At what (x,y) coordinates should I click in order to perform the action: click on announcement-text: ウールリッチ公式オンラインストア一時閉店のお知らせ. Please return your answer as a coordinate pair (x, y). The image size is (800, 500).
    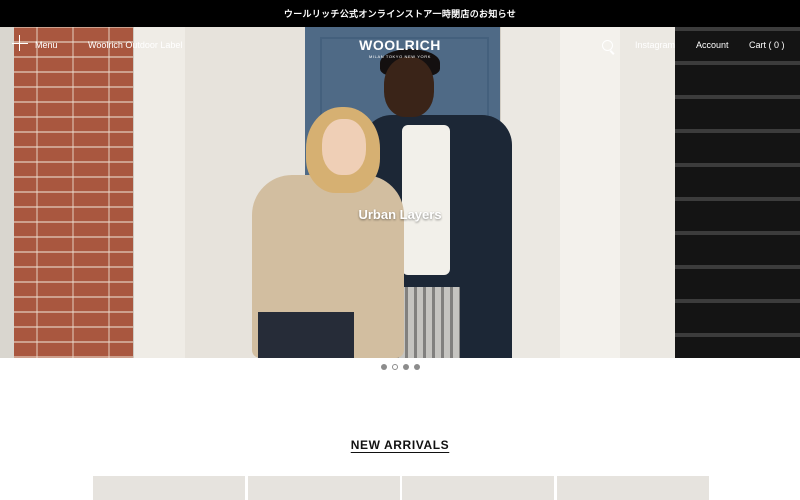
    Looking at the image, I should click on (400, 13).